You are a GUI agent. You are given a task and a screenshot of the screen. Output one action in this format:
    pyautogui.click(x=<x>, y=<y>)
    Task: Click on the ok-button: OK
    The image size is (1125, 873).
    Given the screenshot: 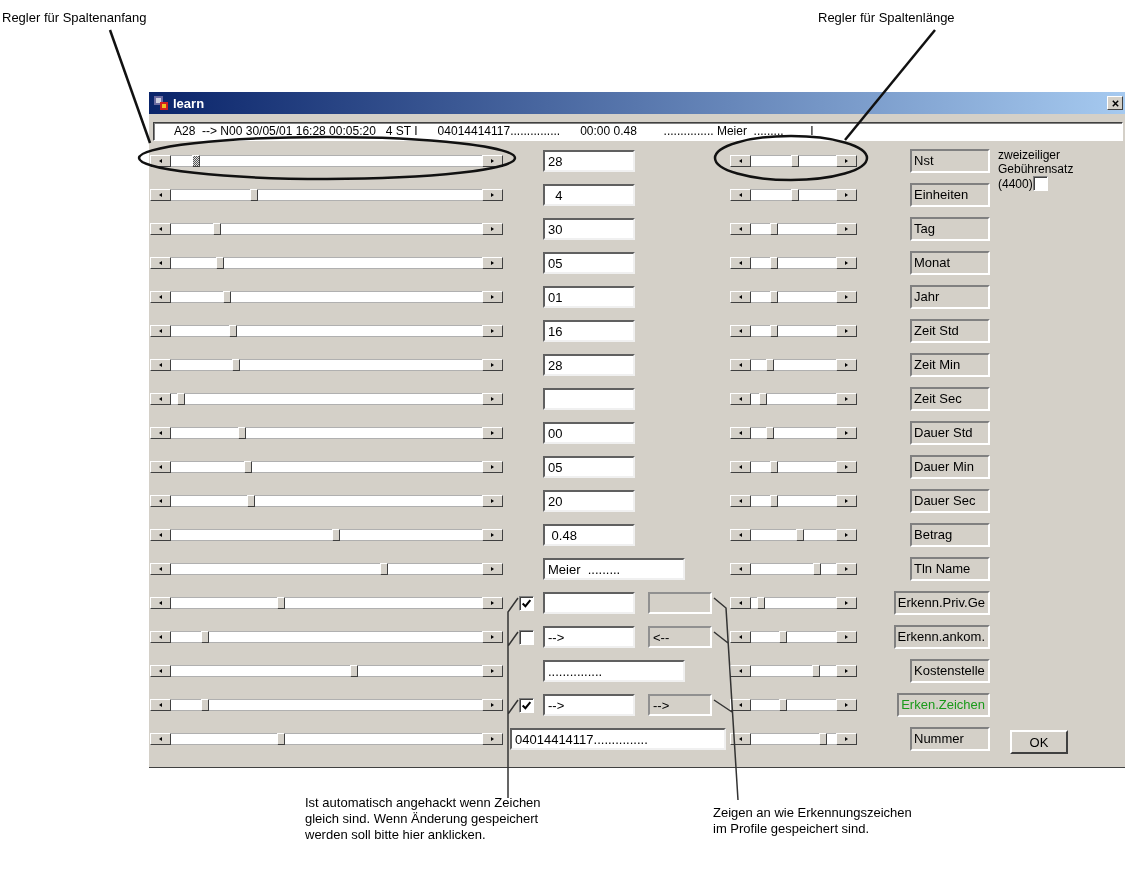 What is the action you would take?
    pyautogui.click(x=1039, y=742)
    